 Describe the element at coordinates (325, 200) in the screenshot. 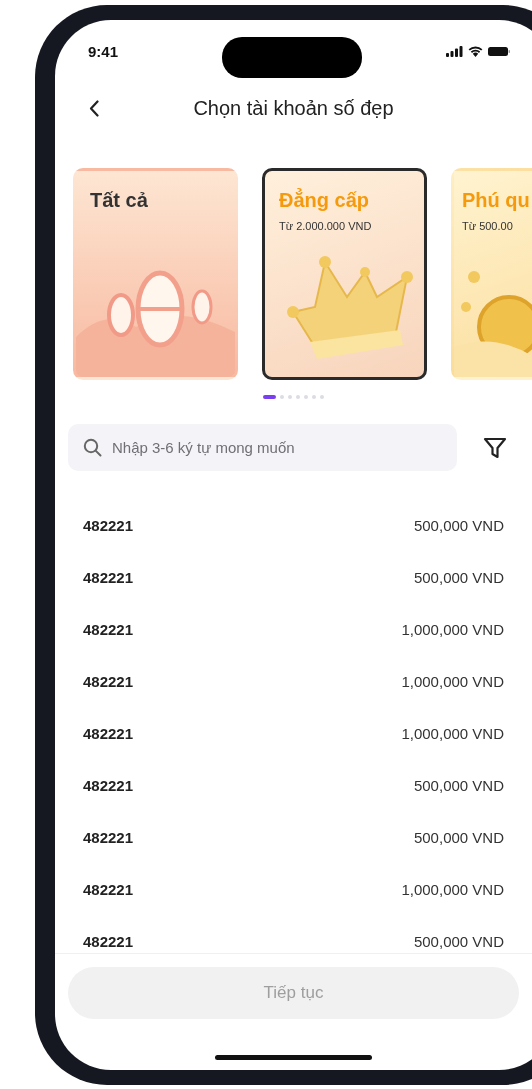

I see `category-title: Đẳng cấp` at that location.